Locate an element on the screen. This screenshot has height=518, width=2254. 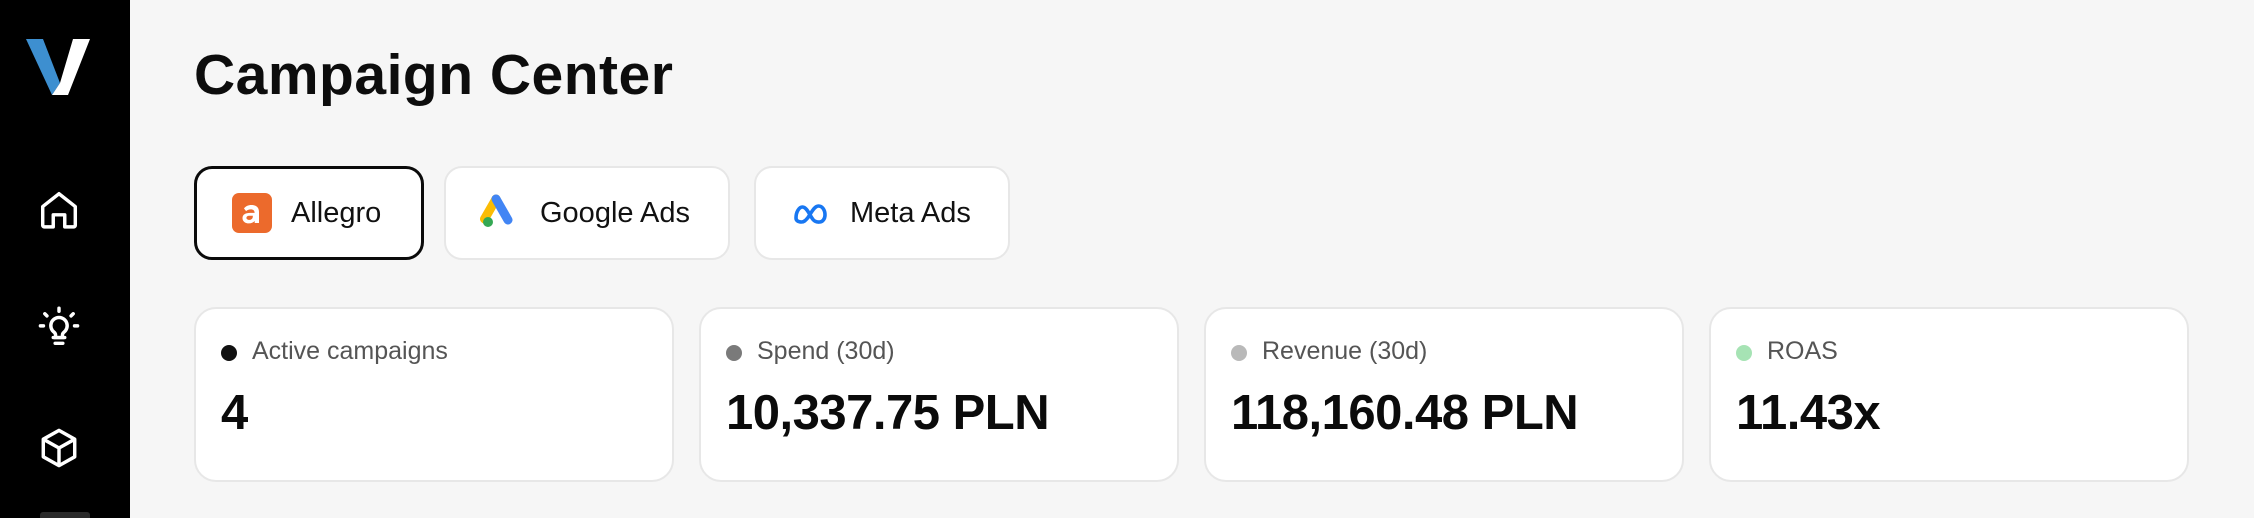
meta-icon is located at coordinates (811, 213).